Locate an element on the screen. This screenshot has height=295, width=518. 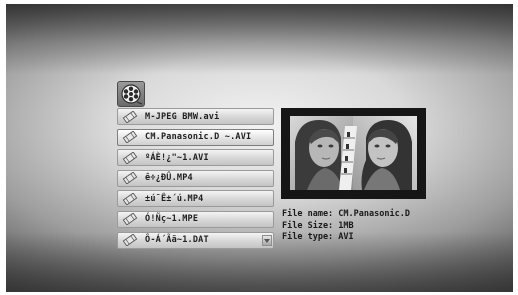
file-name: Ó!Ñç~1.MPE is located at coordinates (172, 219).